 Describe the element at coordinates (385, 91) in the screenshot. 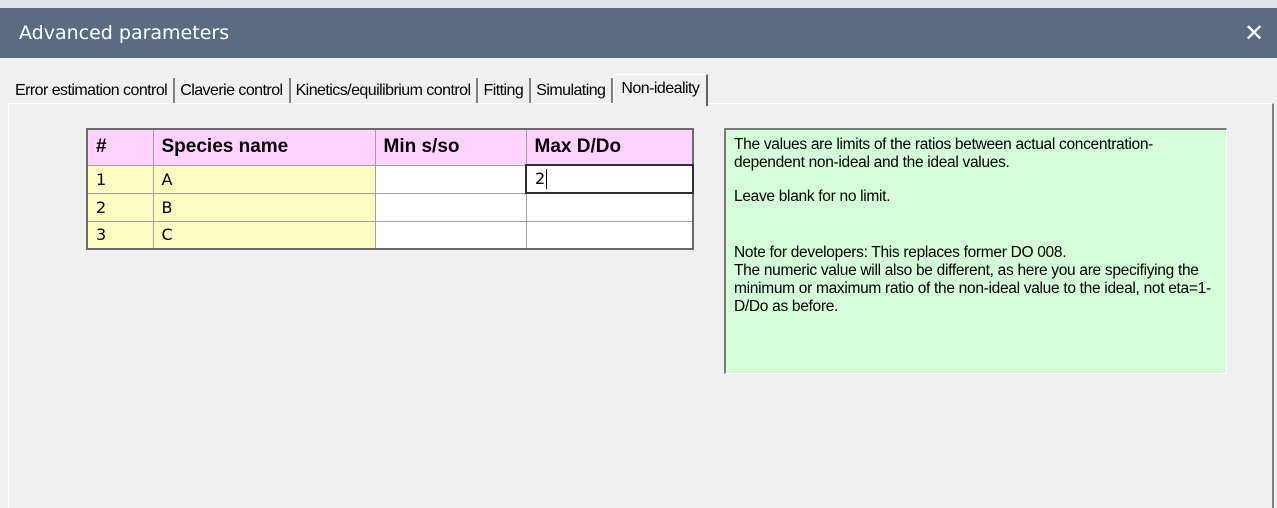

I see `tab-kinetics-equilibrium-control: Kinetics/equilibrium control` at that location.